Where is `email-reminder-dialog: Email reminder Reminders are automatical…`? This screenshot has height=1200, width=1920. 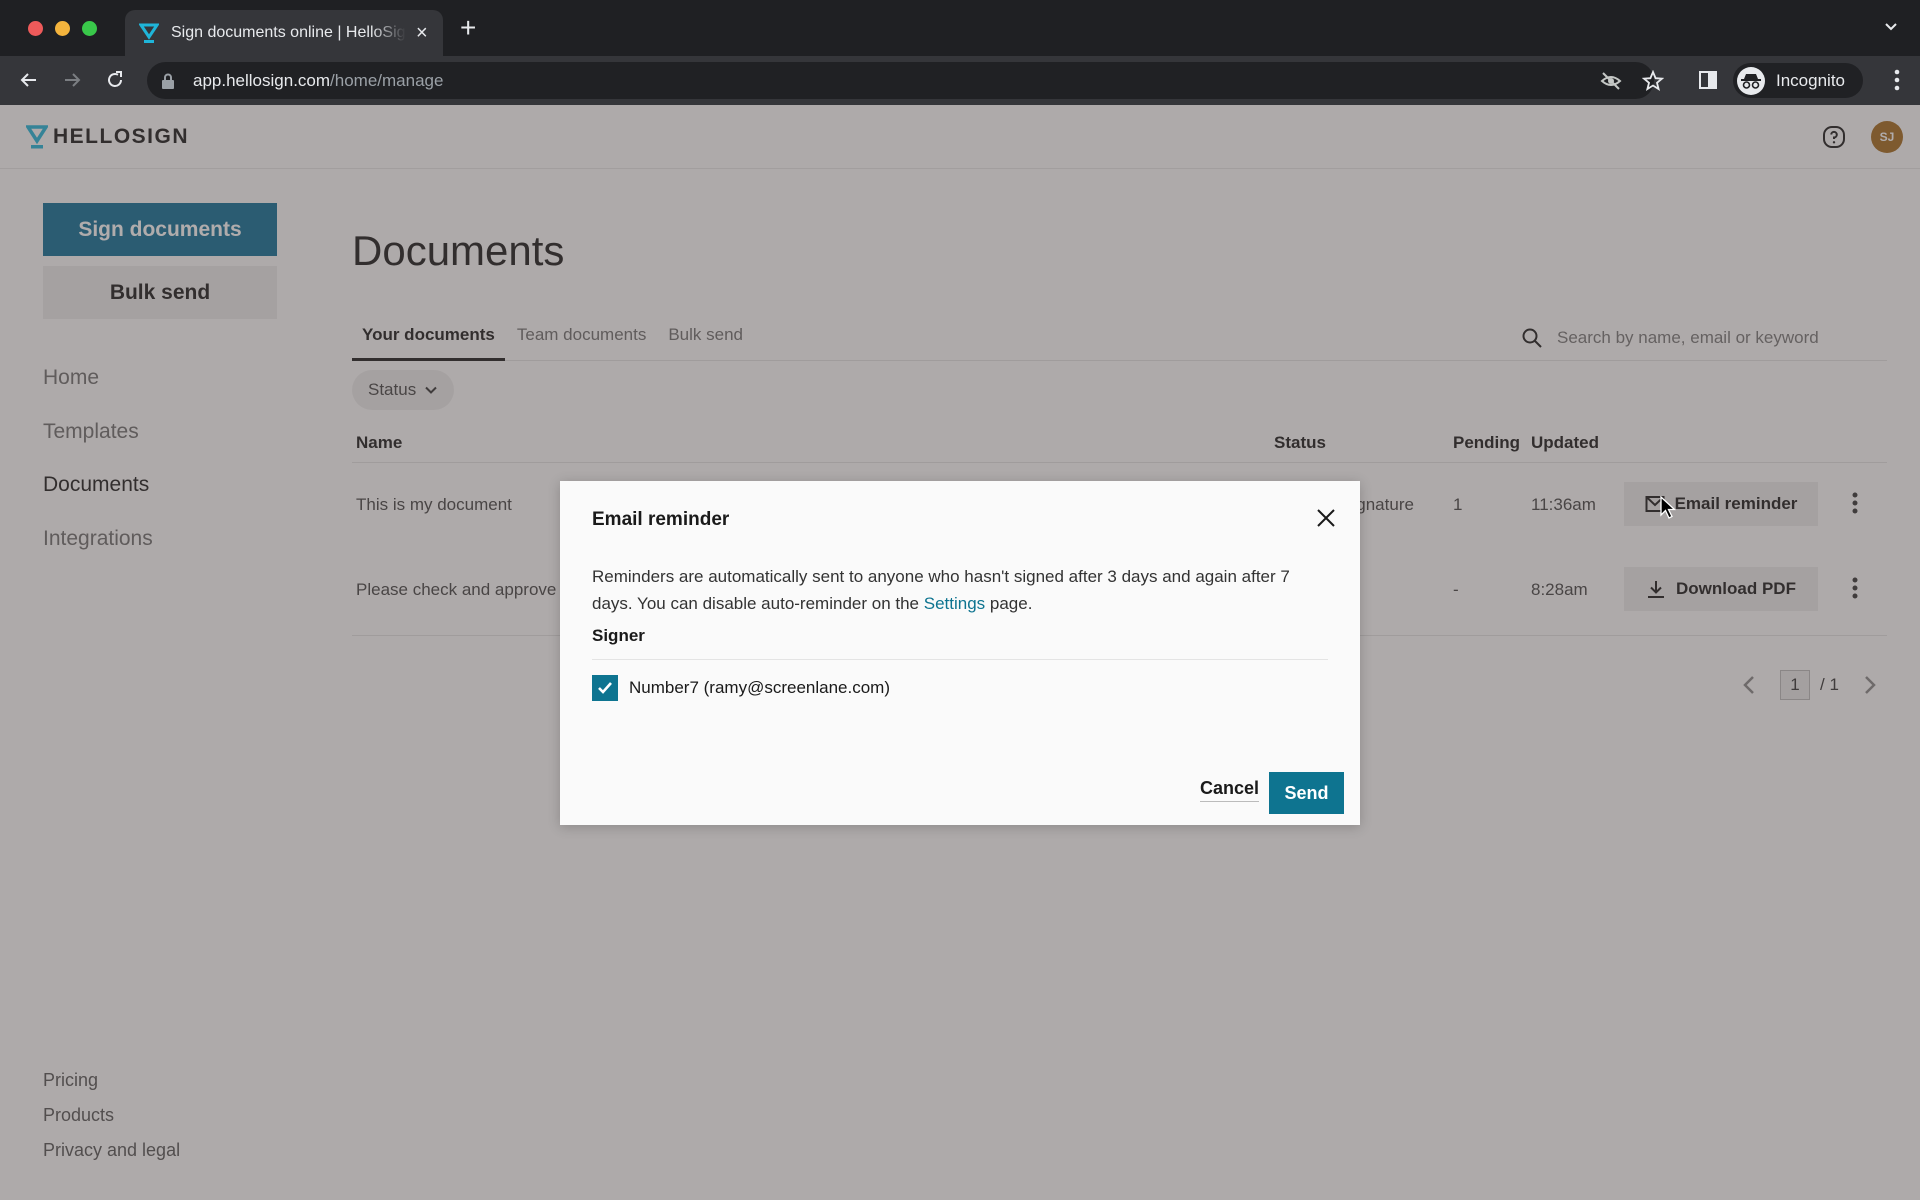
email-reminder-dialog: Email reminder Reminders are automatical… is located at coordinates (960, 653).